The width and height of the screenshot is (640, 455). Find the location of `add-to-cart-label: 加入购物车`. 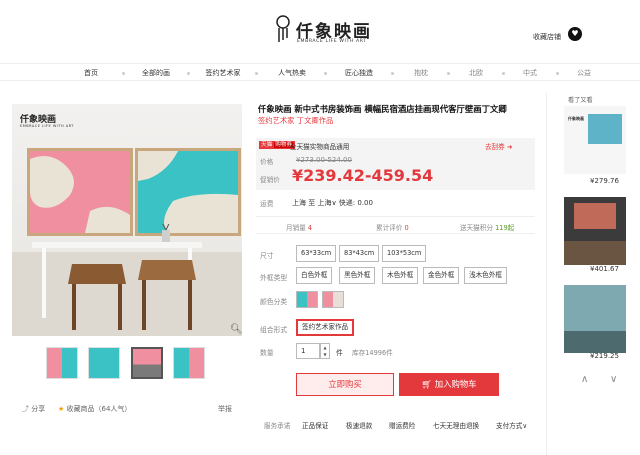

add-to-cart-label: 加入购物车 is located at coordinates (455, 384).